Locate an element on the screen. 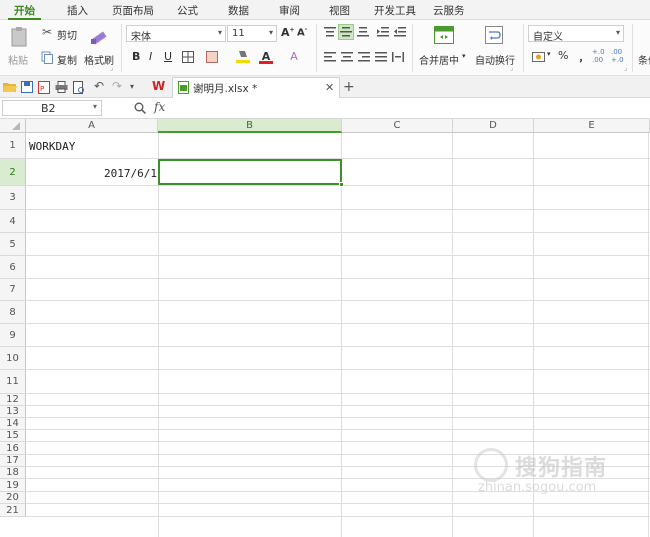 This screenshot has width=650, height=537. row-header-7: 7 is located at coordinates (13, 290).